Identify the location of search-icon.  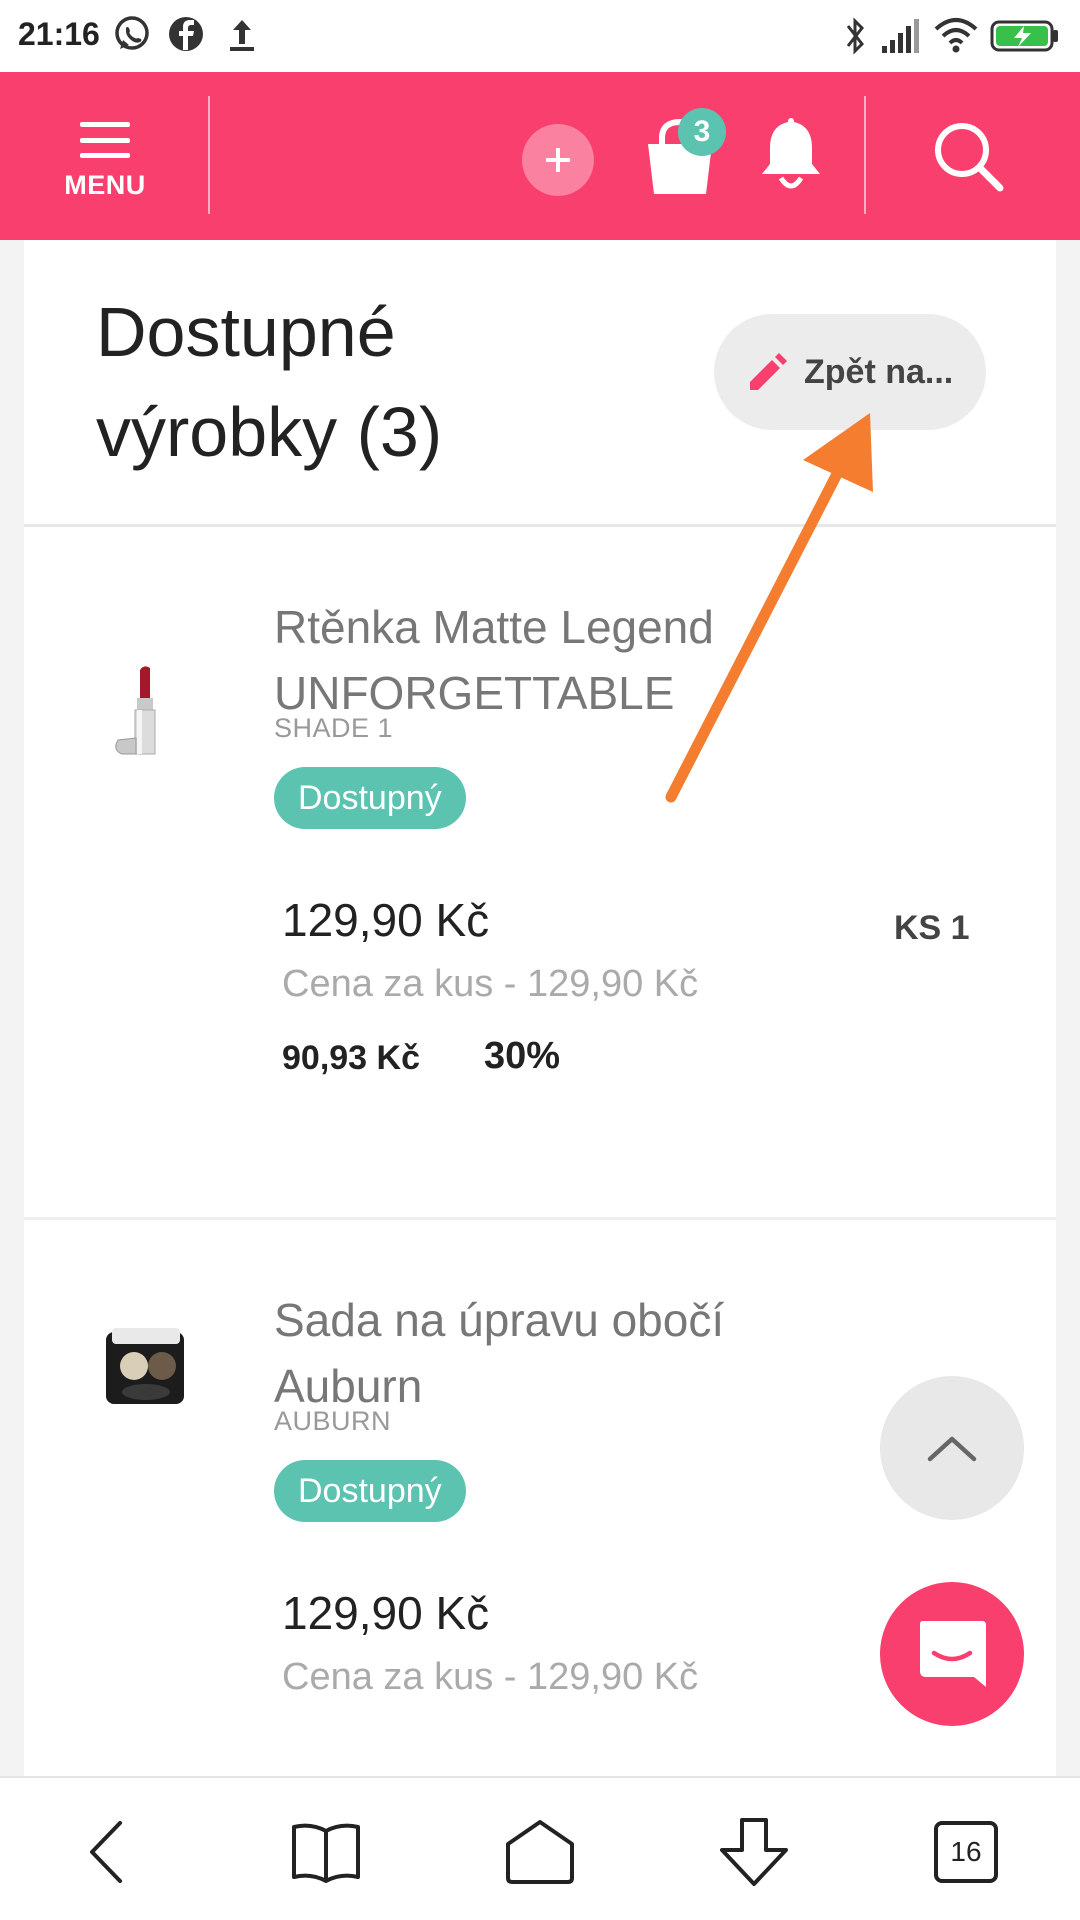
(968, 156).